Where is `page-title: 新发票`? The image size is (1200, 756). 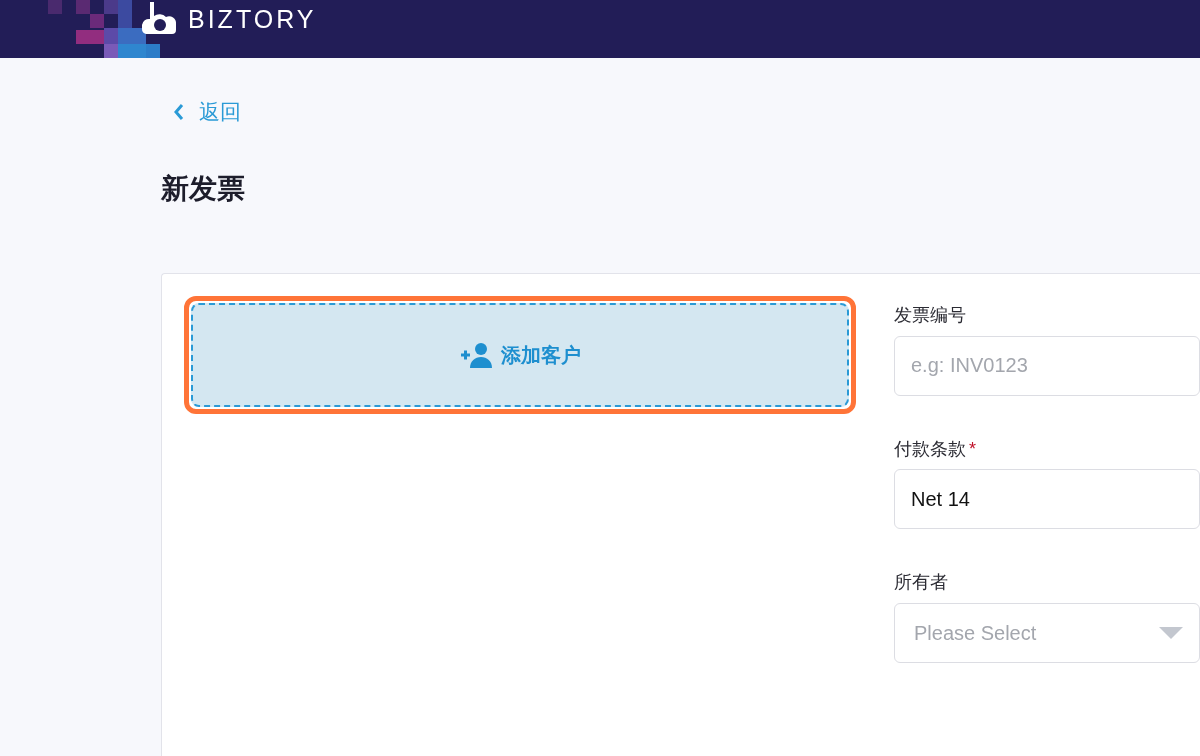
page-title: 新发票 is located at coordinates (203, 188).